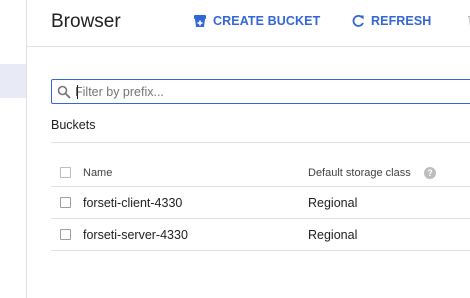 This screenshot has width=470, height=298. I want to click on left-nav, so click(13, 149).